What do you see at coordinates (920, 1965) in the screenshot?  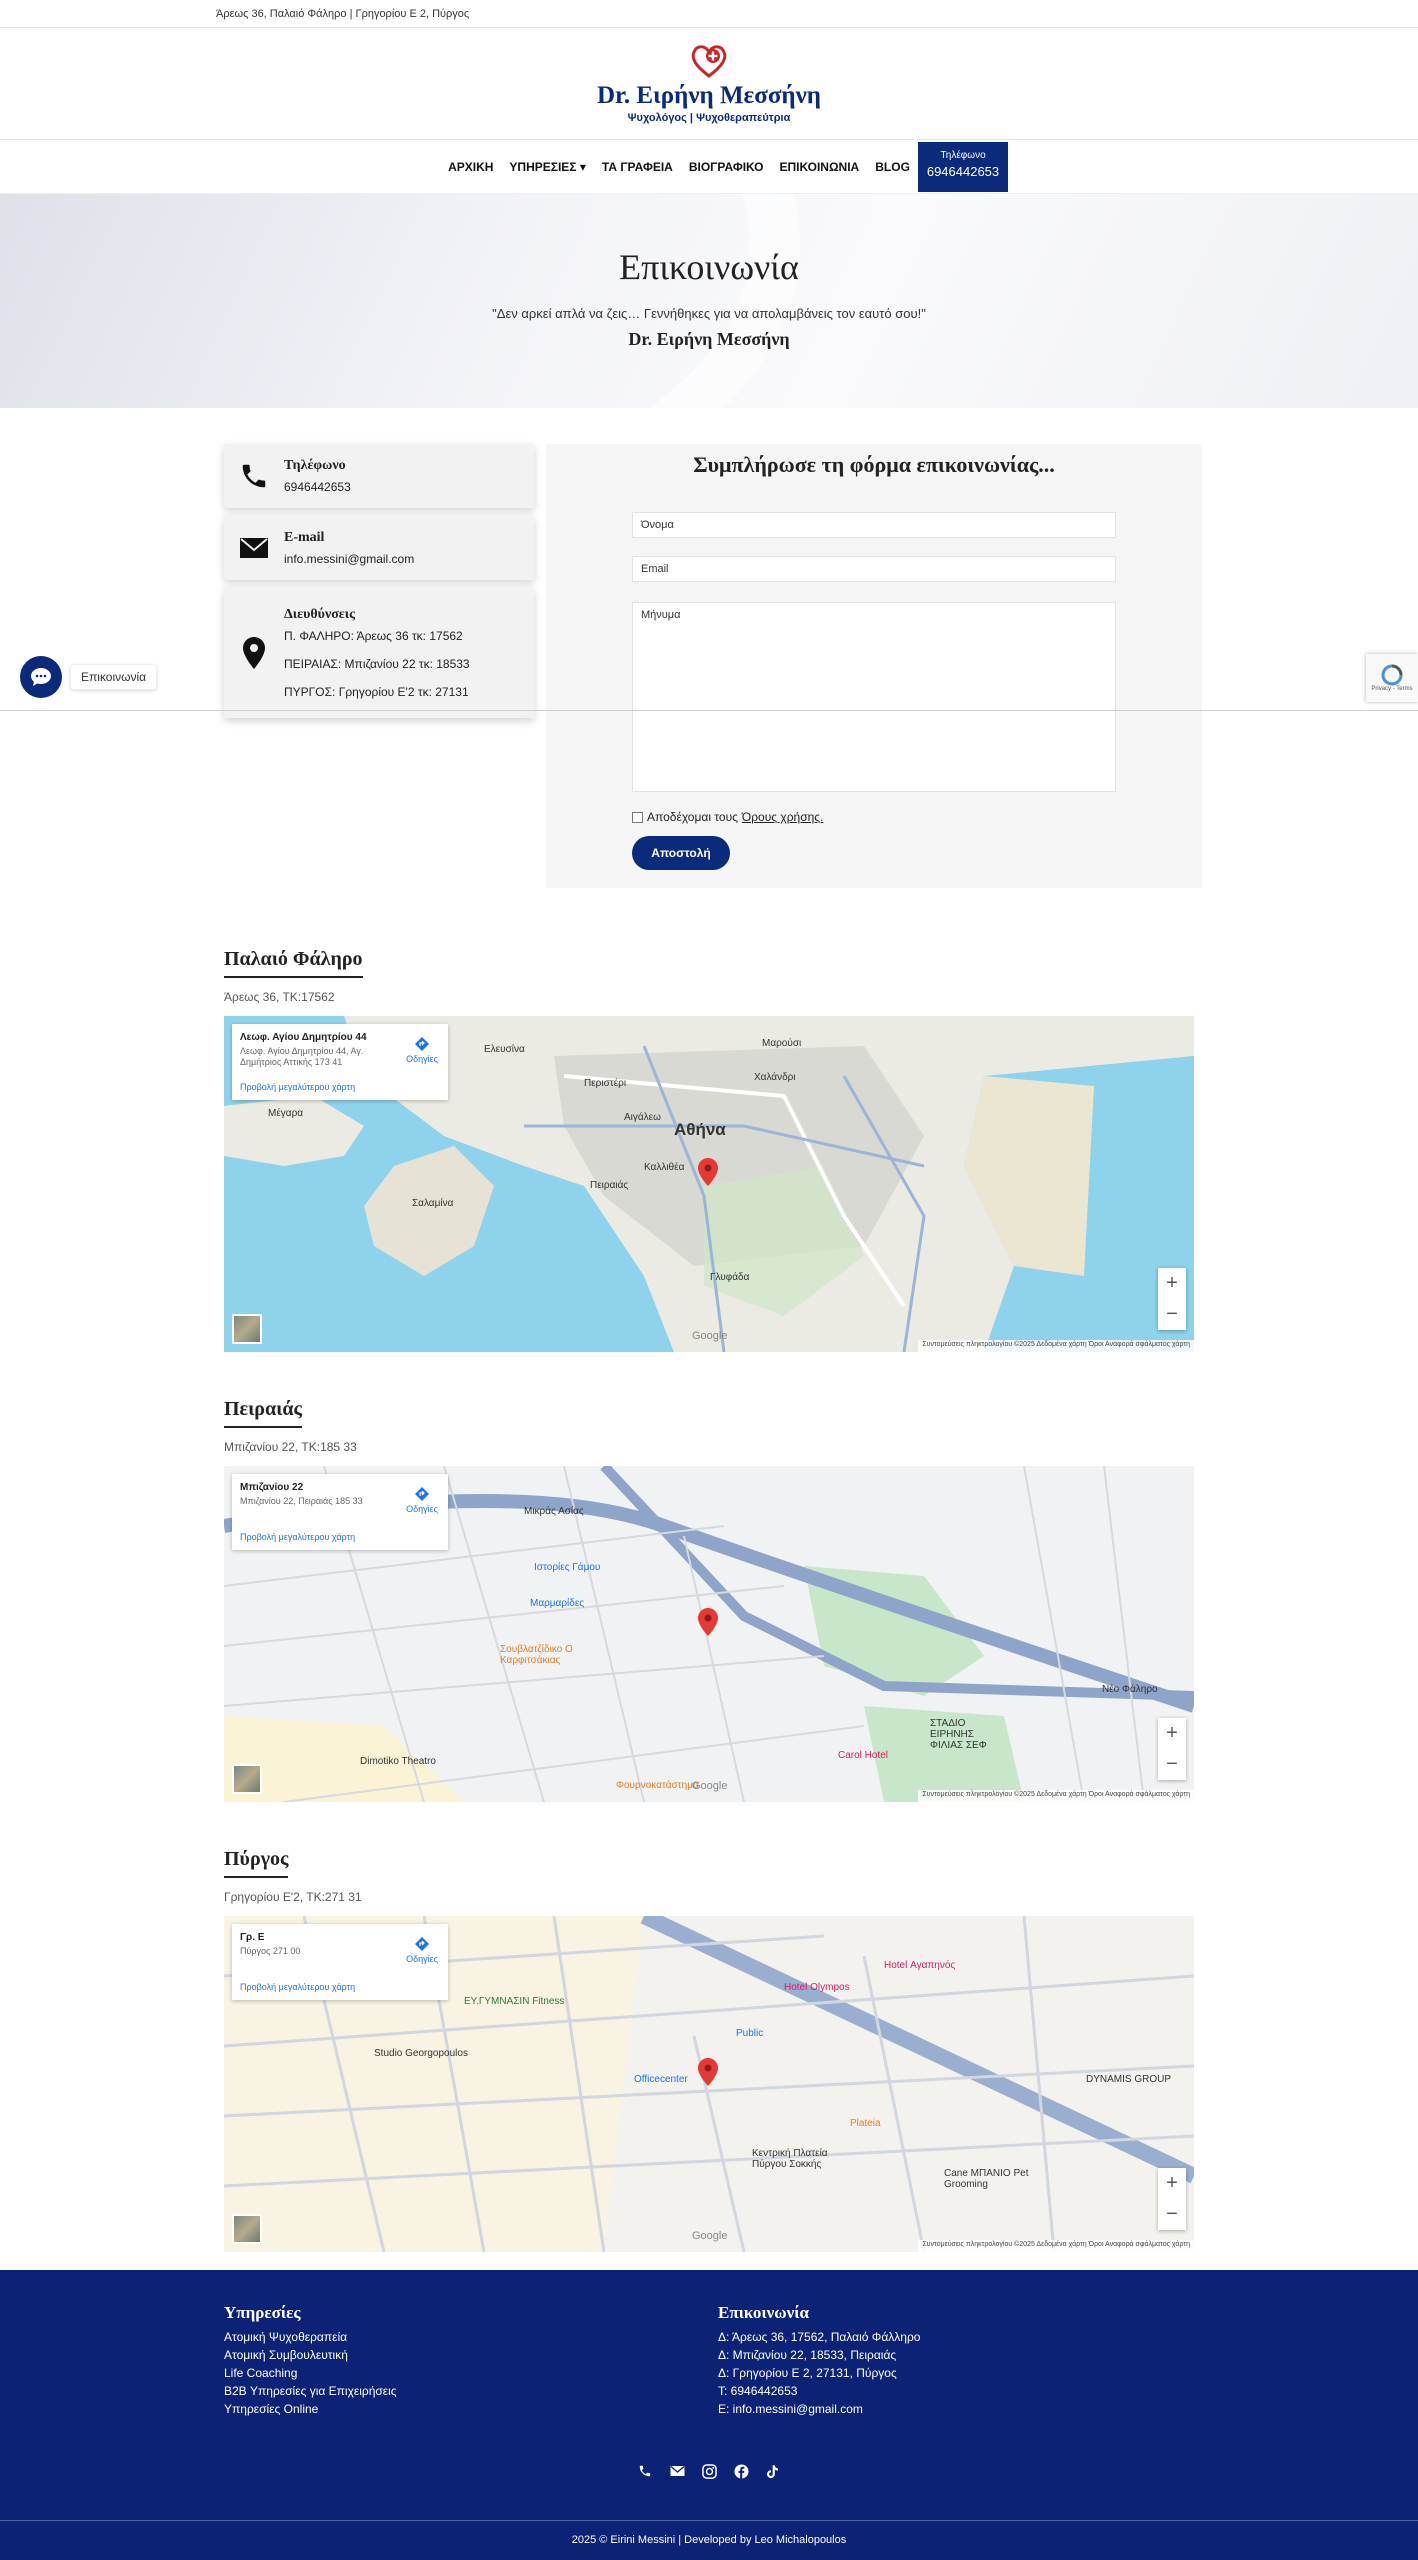 I see `map-label: Hotel Αγαπηνός` at bounding box center [920, 1965].